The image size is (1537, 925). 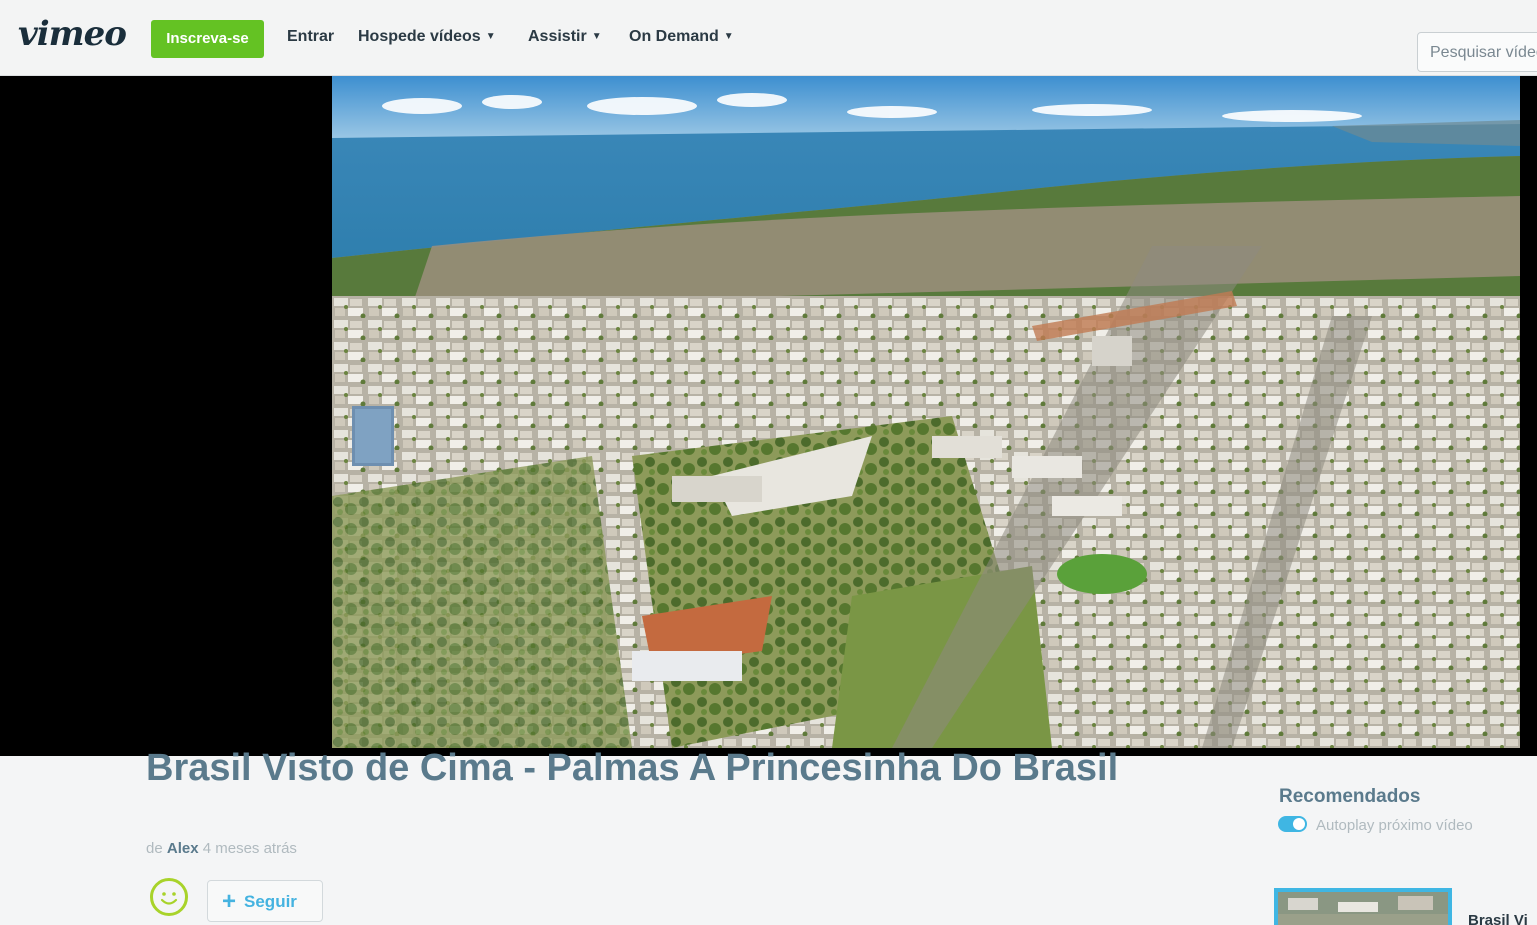 I want to click on recommended-video-title: Brasil Vi, so click(x=1502, y=918).